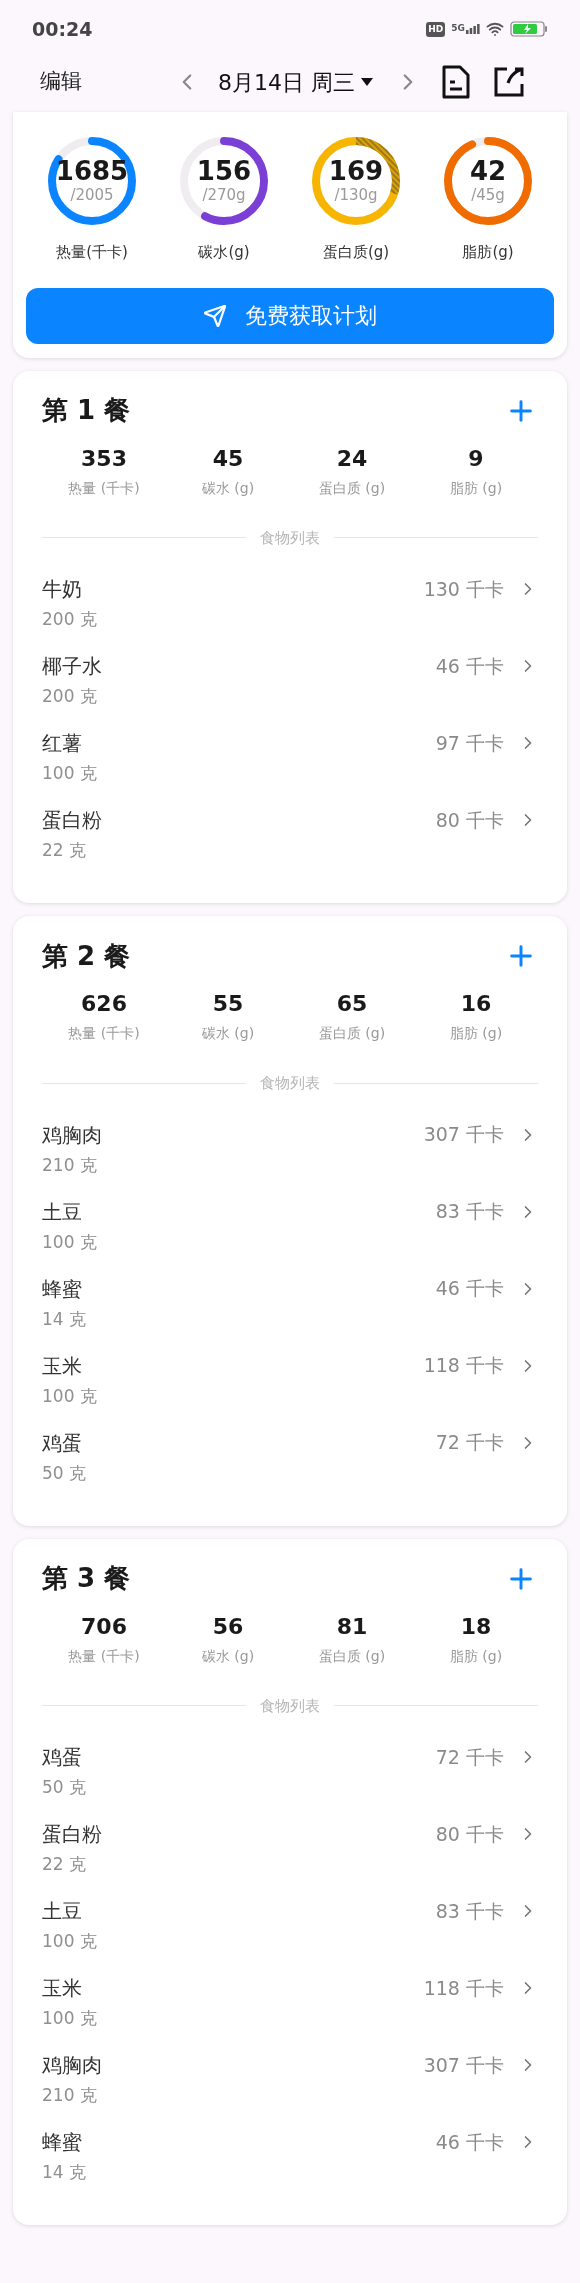  Describe the element at coordinates (352, 1626) in the screenshot. I see `total-value: 81` at that location.